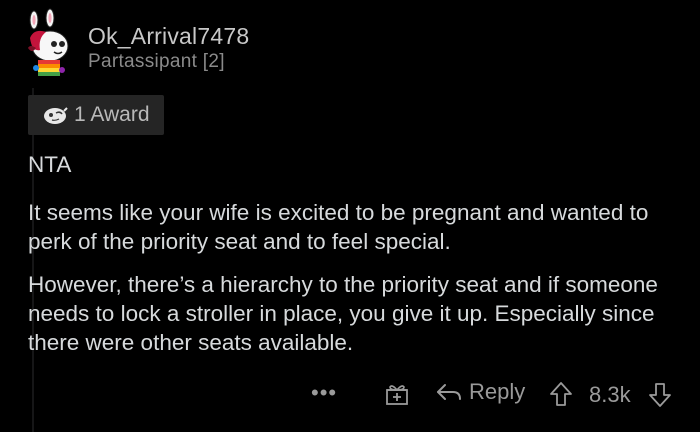  I want to click on reply-label: Reply, so click(497, 391).